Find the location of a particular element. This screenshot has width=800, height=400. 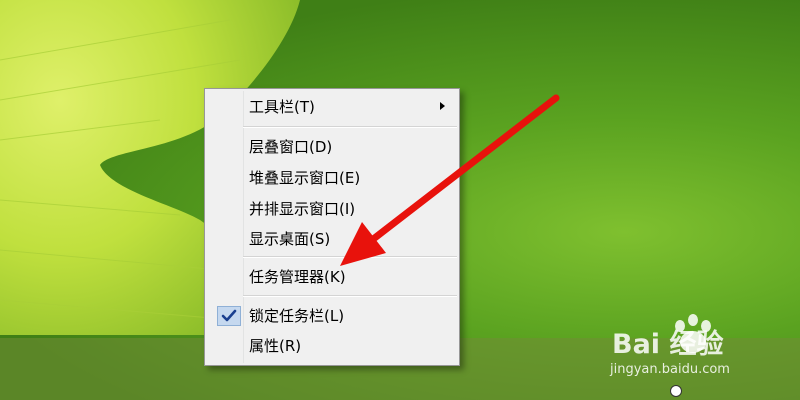

mouse-cursor-icon is located at coordinates (676, 391).